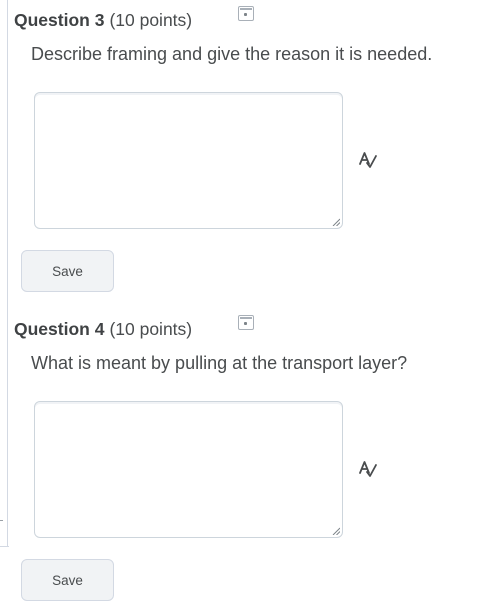 Image resolution: width=491 pixels, height=615 pixels. I want to click on question-header: Question 3 (10 points), so click(103, 20).